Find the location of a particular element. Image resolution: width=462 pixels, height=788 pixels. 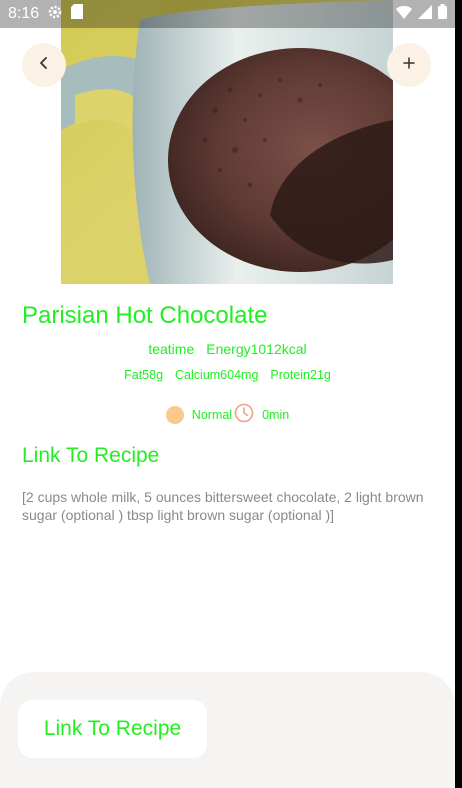

status-time: 8:16 is located at coordinates (24, 13).